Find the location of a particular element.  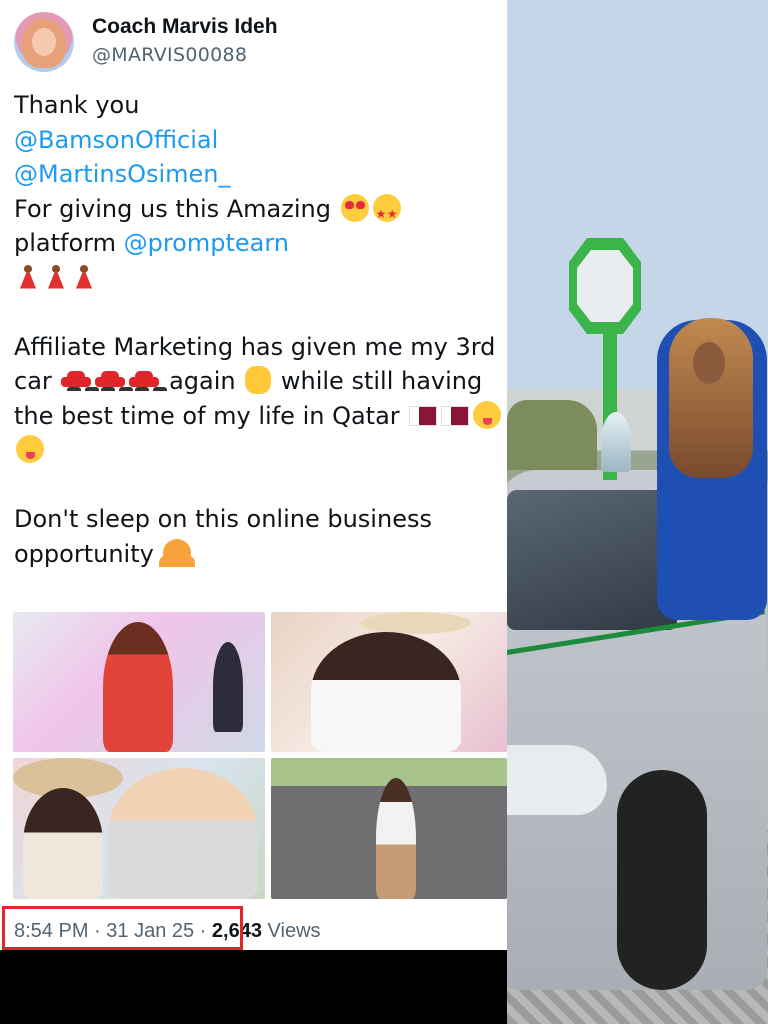

views-label: Views is located at coordinates (291, 931).